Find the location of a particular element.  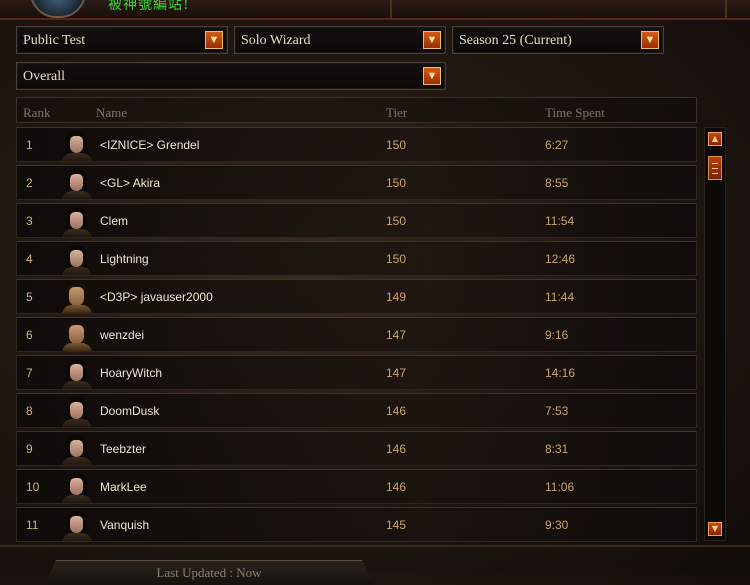

leaderboard-scrollbar: ▲ ▼ is located at coordinates (715, 334).